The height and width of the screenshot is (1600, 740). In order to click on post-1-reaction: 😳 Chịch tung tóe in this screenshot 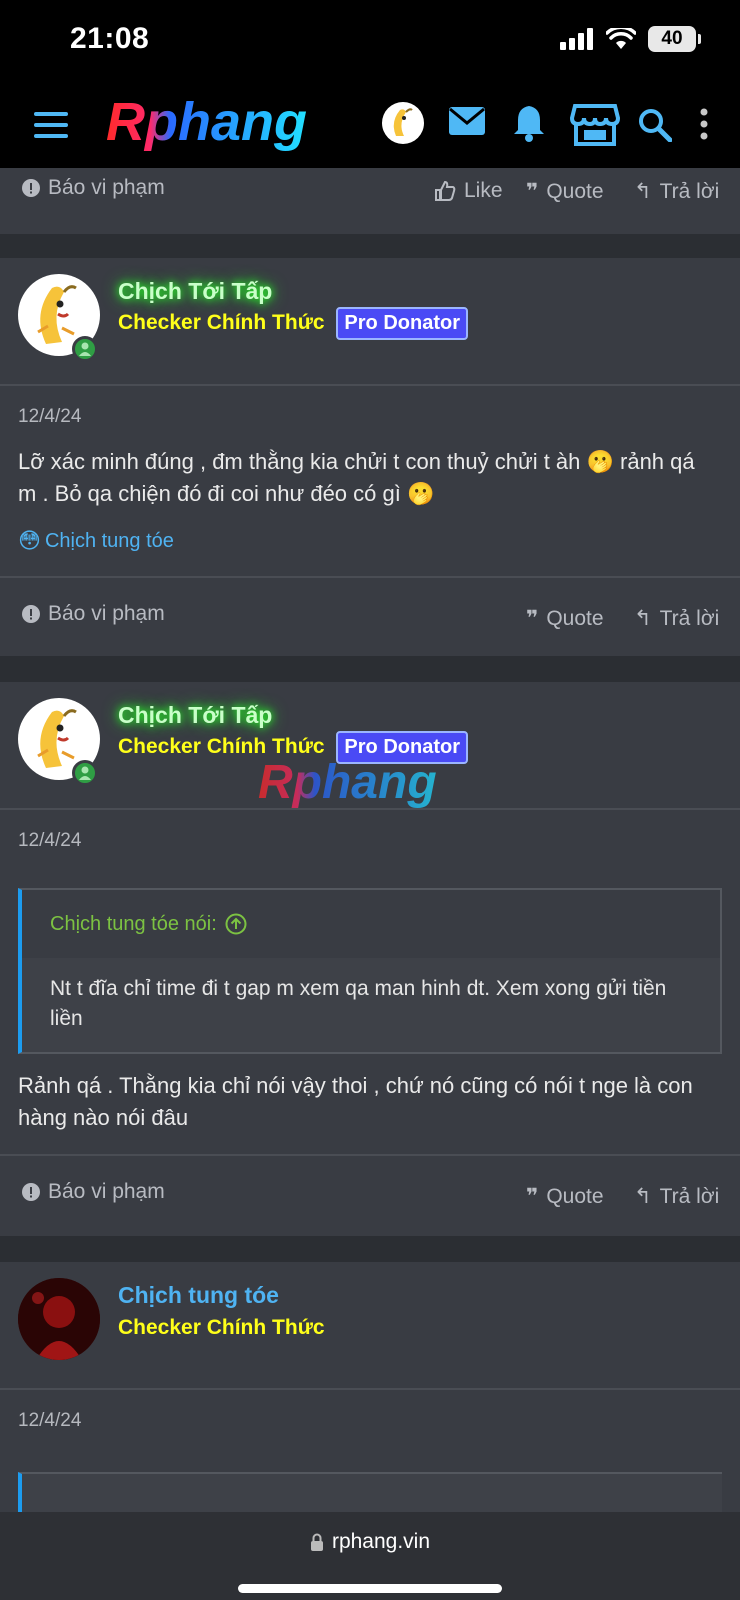, I will do `click(96, 541)`.